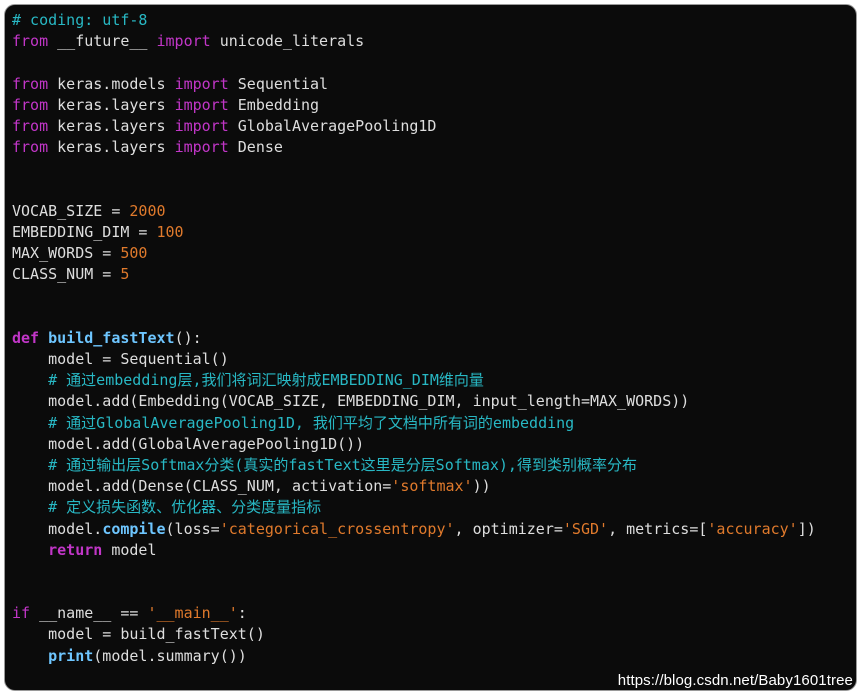  What do you see at coordinates (129, 549) in the screenshot?
I see `code-token-code-text: model` at bounding box center [129, 549].